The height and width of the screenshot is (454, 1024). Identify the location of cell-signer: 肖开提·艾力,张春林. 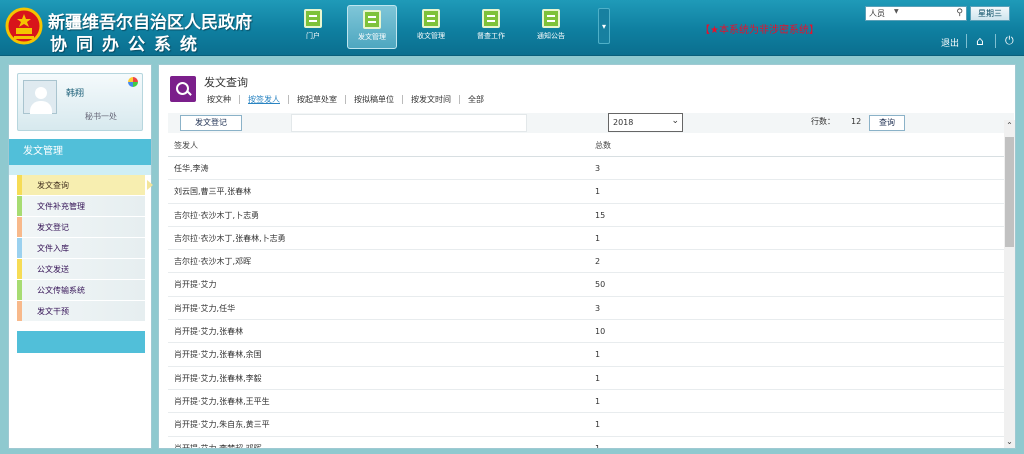
(209, 332).